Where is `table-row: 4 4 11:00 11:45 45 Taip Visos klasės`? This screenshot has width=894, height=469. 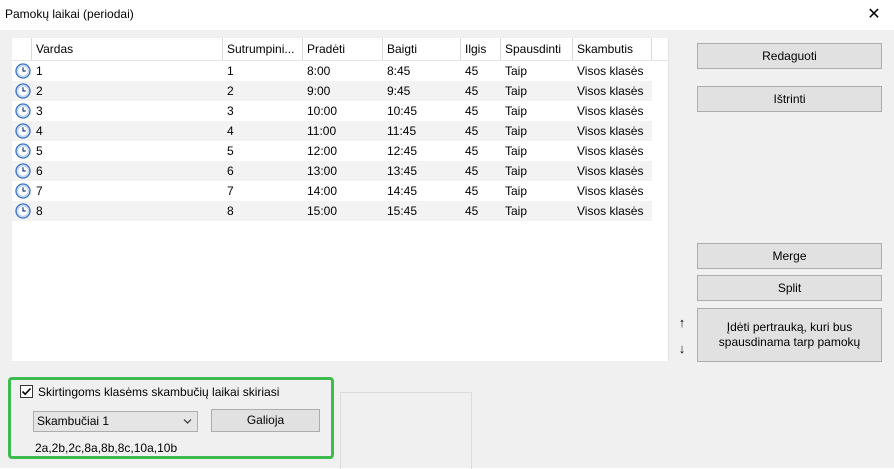 table-row: 4 4 11:00 11:45 45 Taip Visos klasės is located at coordinates (332, 131).